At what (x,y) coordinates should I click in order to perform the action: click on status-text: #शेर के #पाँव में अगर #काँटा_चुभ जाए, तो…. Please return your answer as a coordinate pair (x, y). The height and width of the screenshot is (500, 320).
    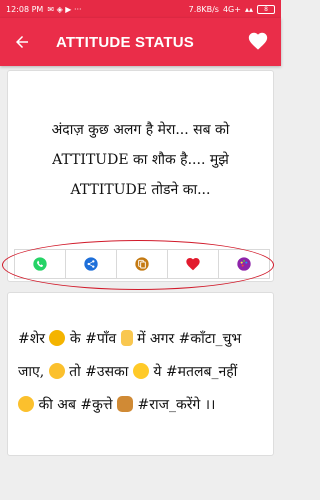
    Looking at the image, I should click on (130, 371).